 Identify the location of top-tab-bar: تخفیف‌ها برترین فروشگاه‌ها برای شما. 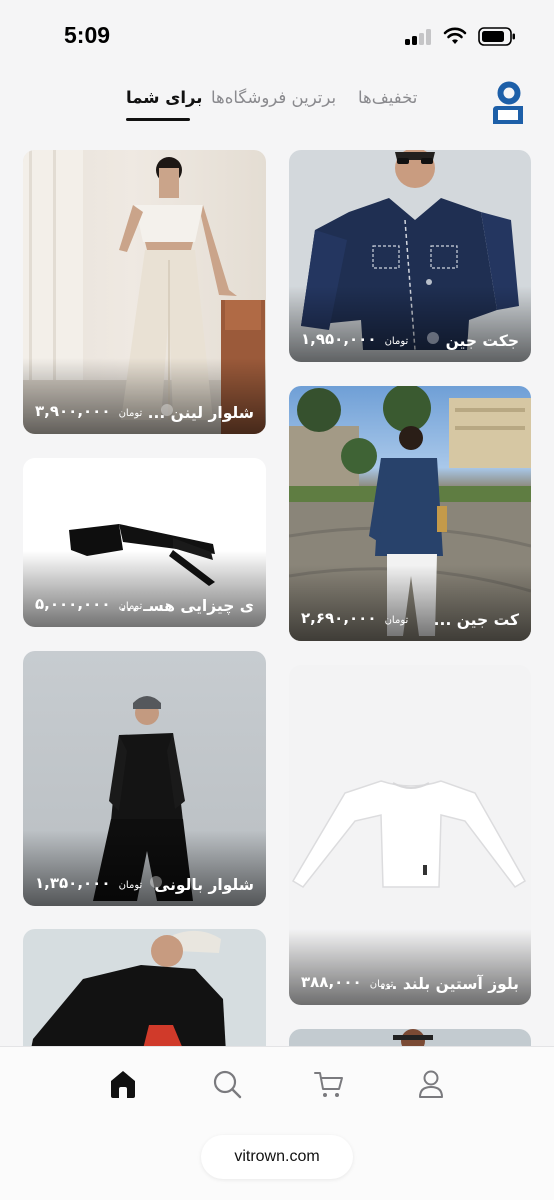
(277, 100).